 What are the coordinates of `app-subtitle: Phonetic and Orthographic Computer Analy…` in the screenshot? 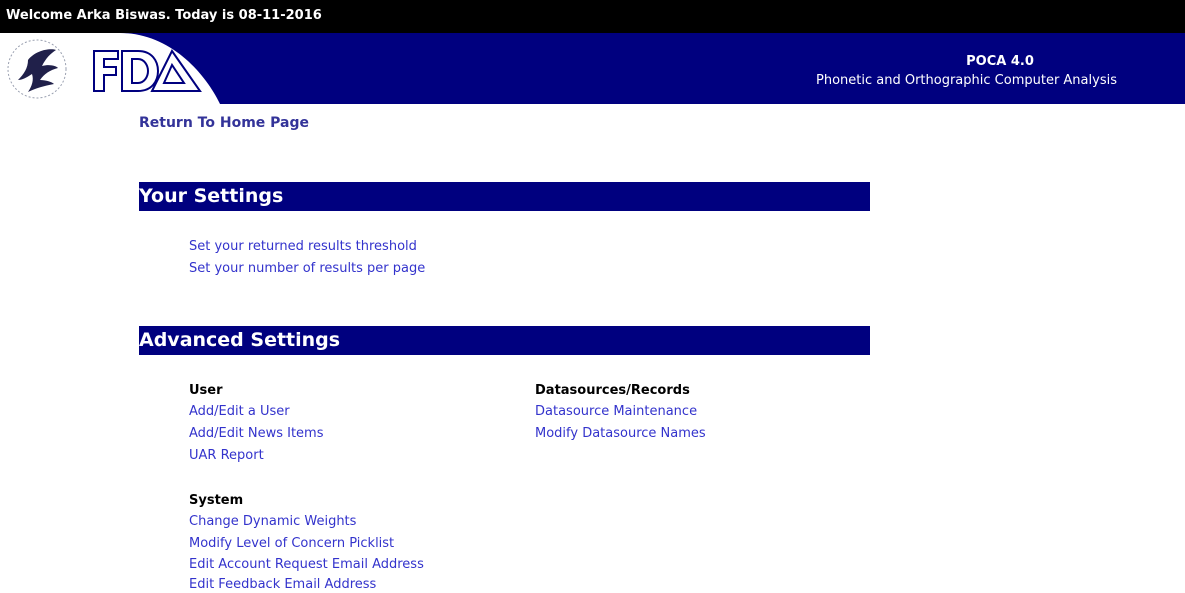 It's located at (966, 80).